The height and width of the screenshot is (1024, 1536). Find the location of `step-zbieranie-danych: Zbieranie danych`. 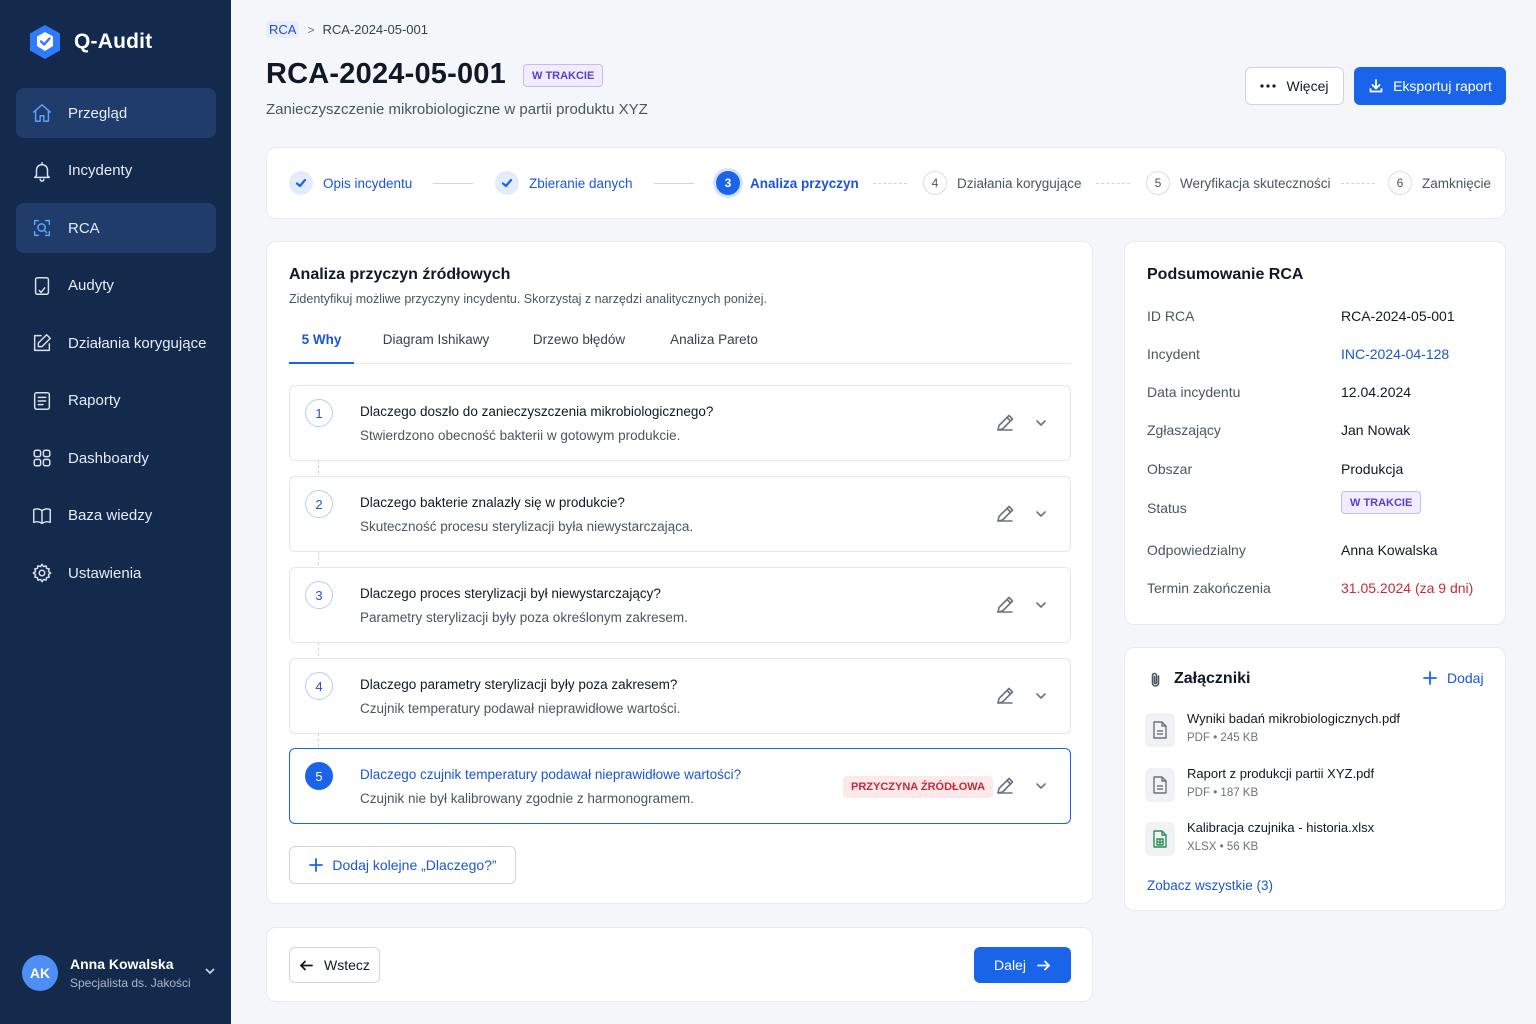

step-zbieranie-danych: Zbieranie danych is located at coordinates (564, 183).